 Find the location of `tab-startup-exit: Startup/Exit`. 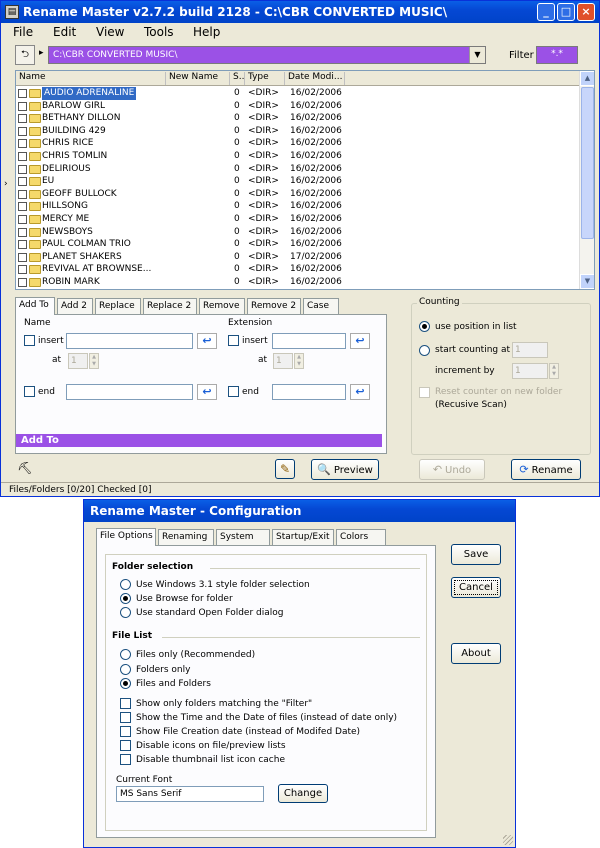

tab-startup-exit: Startup/Exit is located at coordinates (303, 537).